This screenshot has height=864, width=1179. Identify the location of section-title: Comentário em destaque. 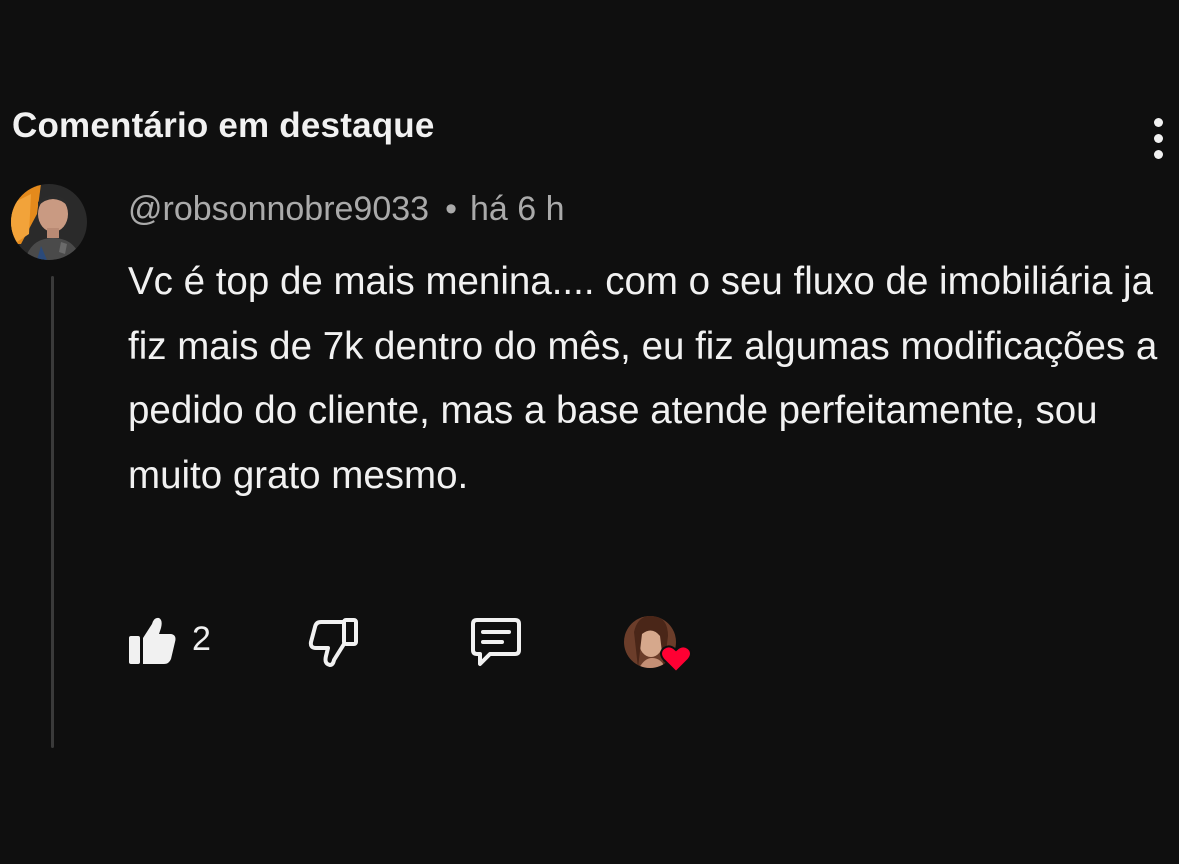
(223, 125).